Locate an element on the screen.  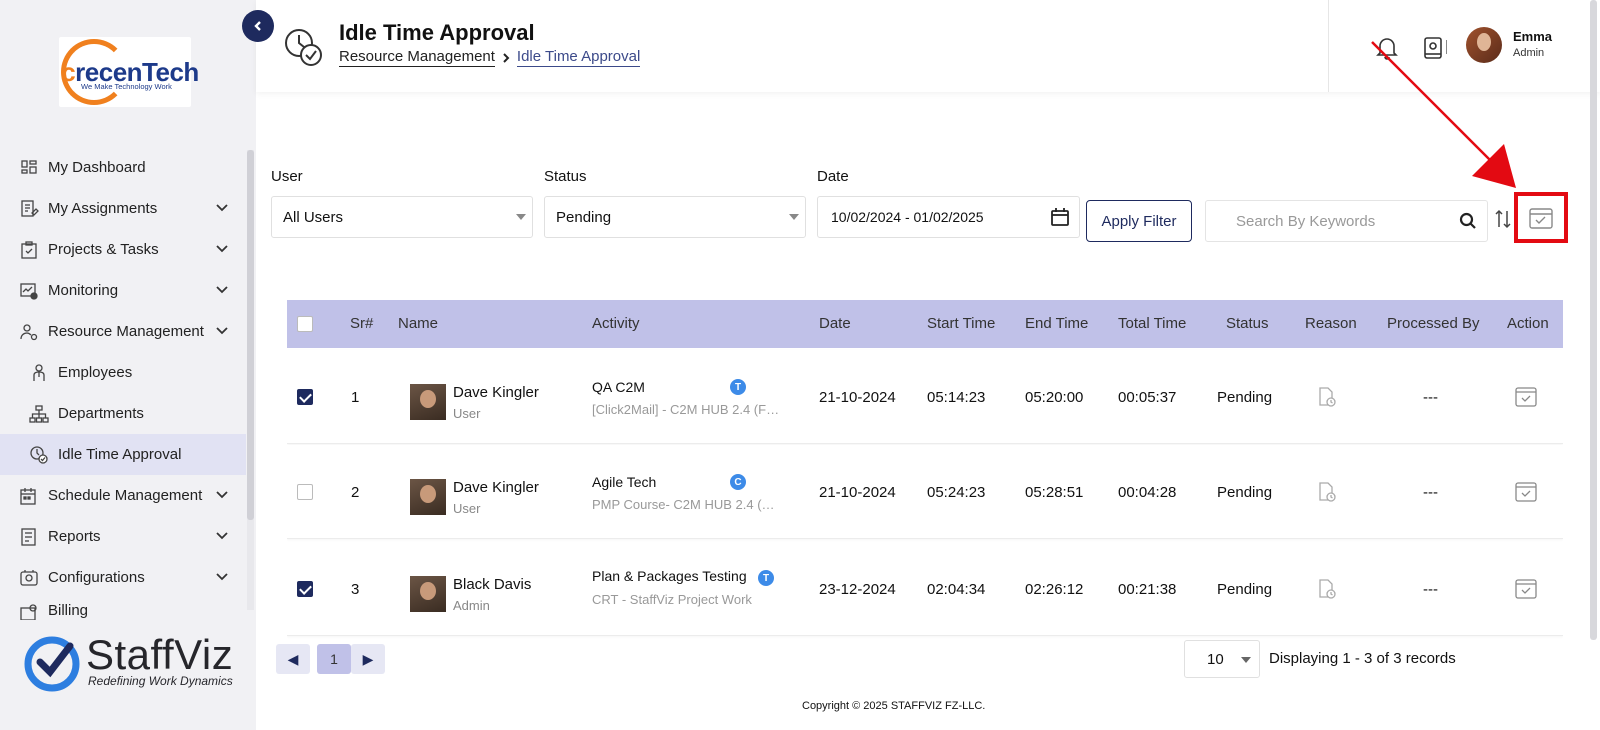
calendar-icon is located at coordinates (1060, 217).